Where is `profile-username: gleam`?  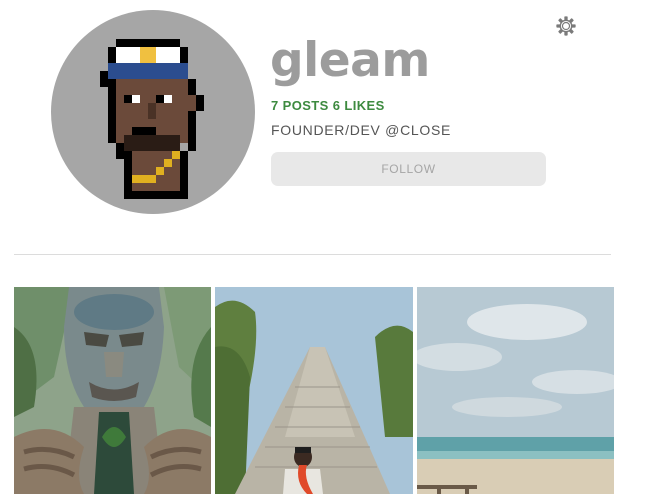
profile-username: gleam is located at coordinates (350, 60).